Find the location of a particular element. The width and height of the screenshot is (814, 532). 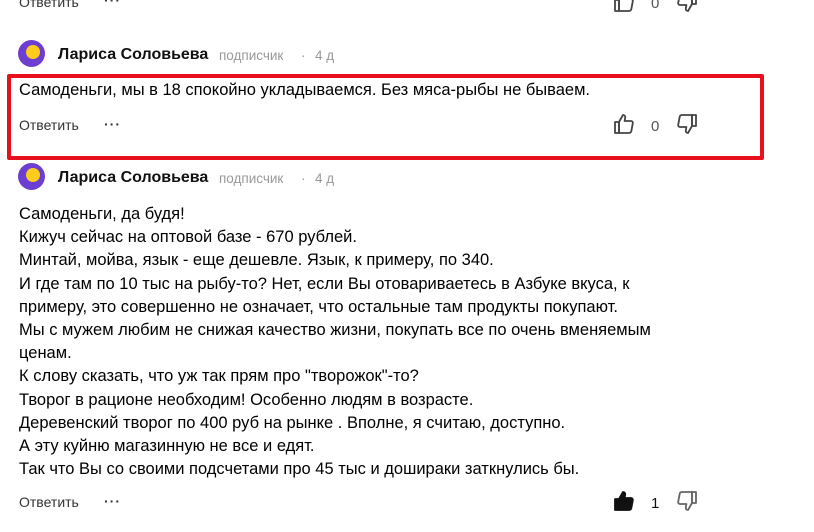

like-count: 0 is located at coordinates (655, 126).